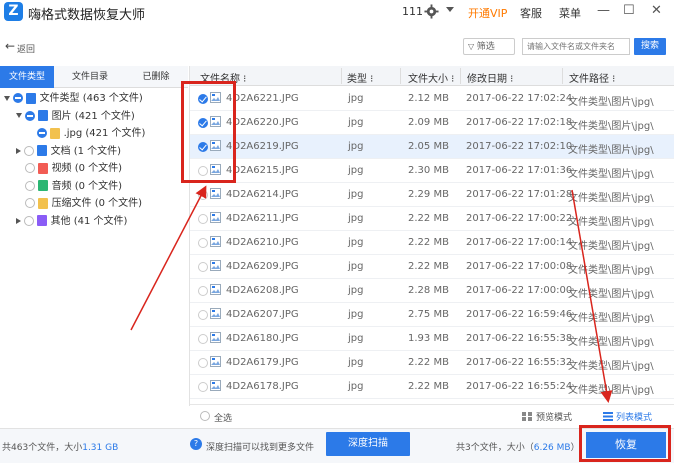  I want to click on preview-mode-button: 预览模式, so click(554, 416).